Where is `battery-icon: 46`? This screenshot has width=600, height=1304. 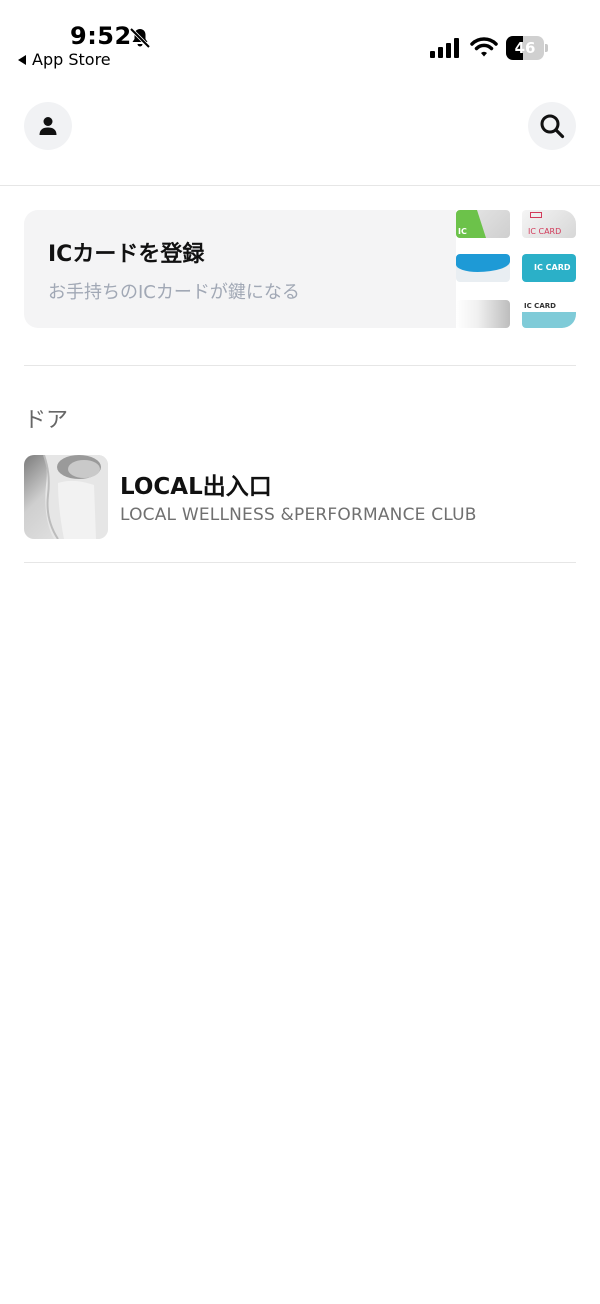
battery-icon: 46 is located at coordinates (527, 48).